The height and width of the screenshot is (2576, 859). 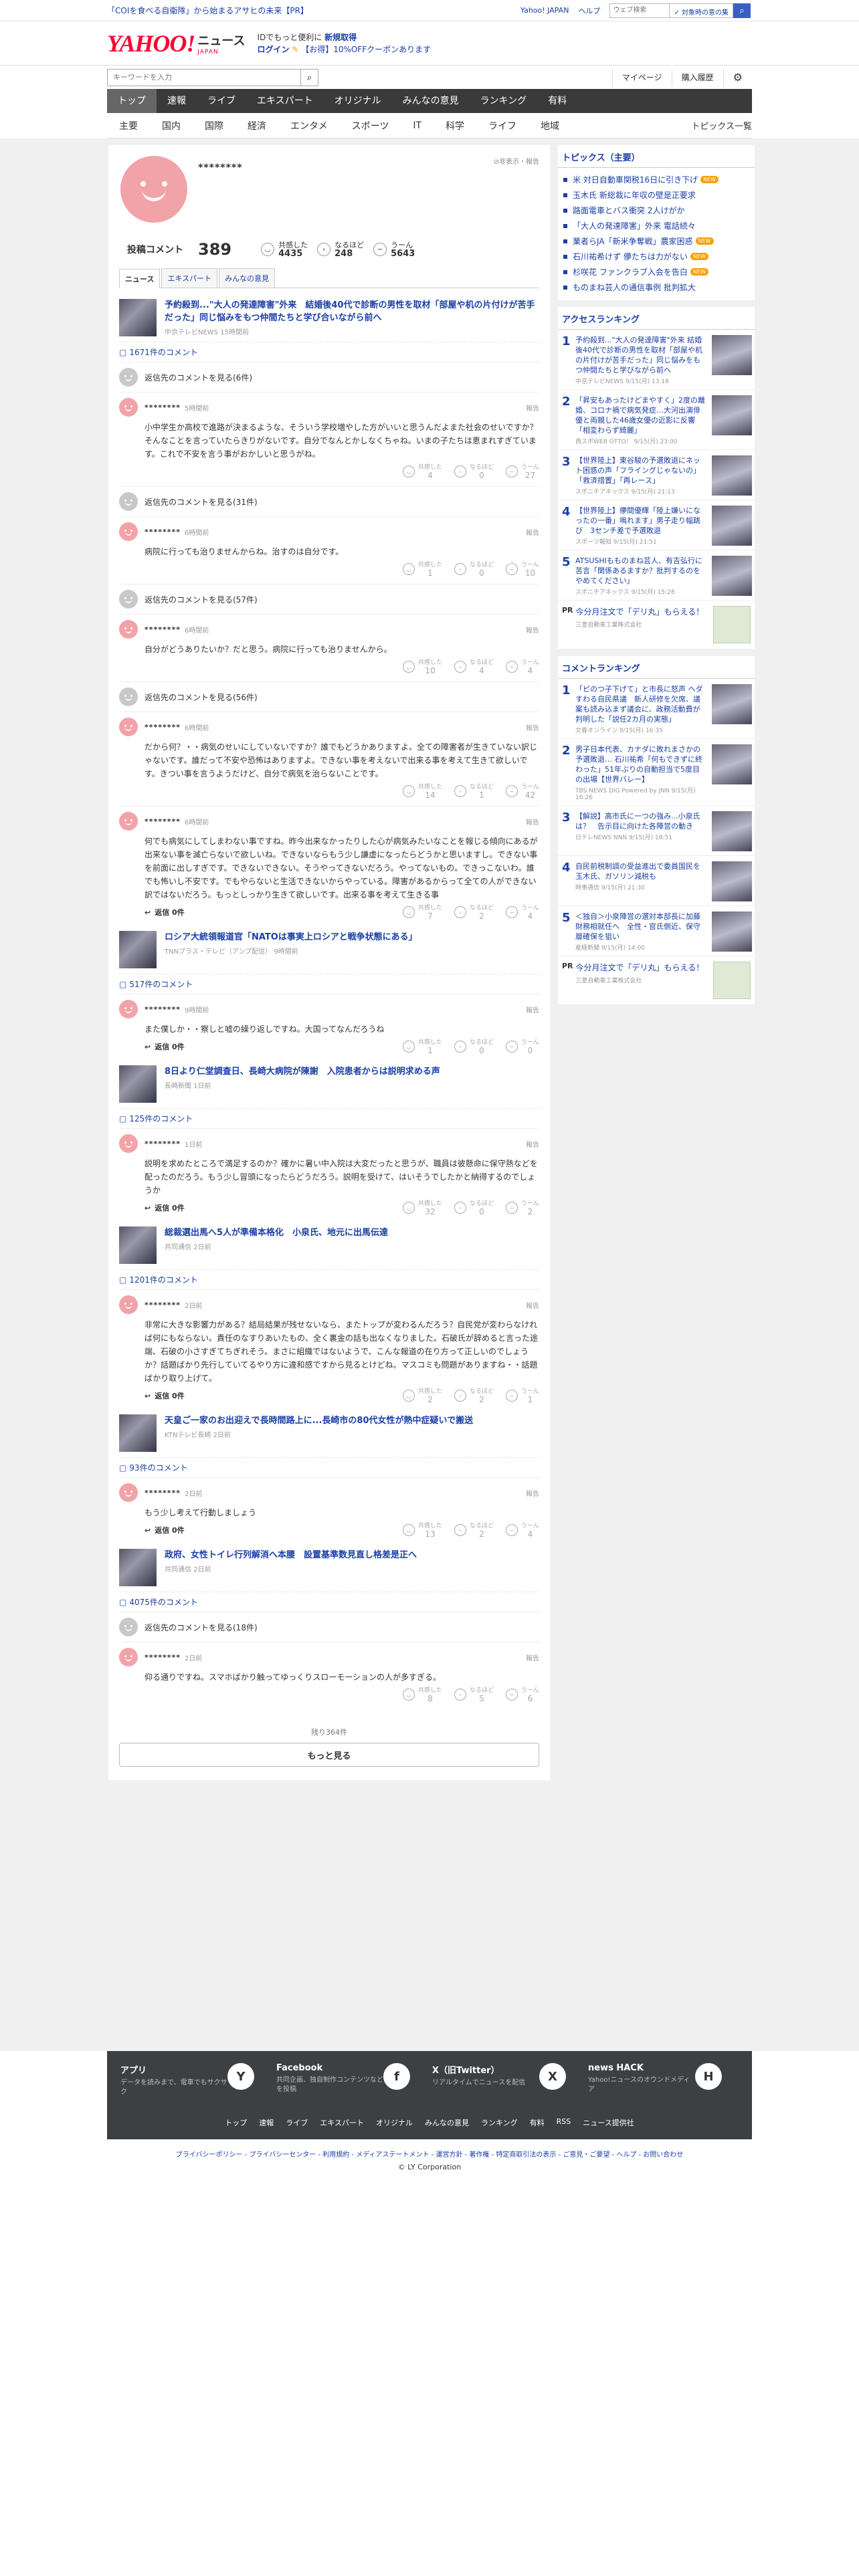 What do you see at coordinates (171, 126) in the screenshot?
I see `subnav-item: 国内` at bounding box center [171, 126].